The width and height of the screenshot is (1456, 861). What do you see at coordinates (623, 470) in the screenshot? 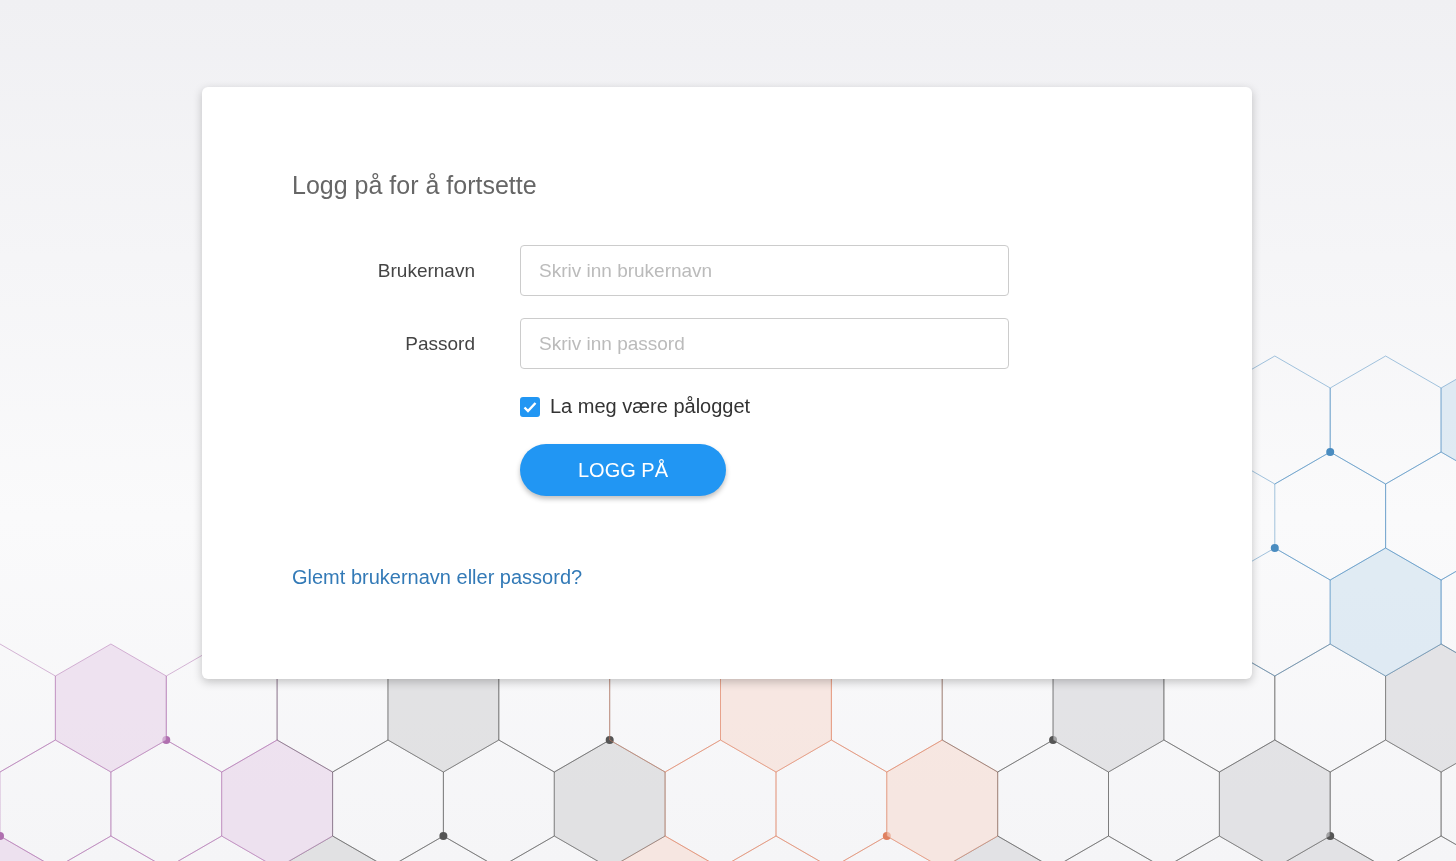
I see `login-button: LOGG PÅ` at bounding box center [623, 470].